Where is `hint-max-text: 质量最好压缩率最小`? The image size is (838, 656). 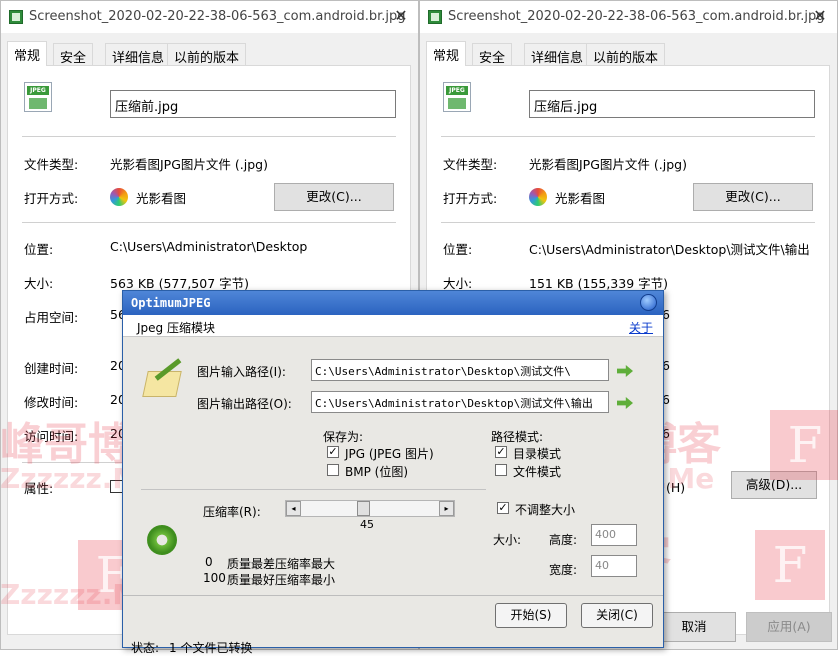 hint-max-text: 质量最好压缩率最小 is located at coordinates (281, 580).